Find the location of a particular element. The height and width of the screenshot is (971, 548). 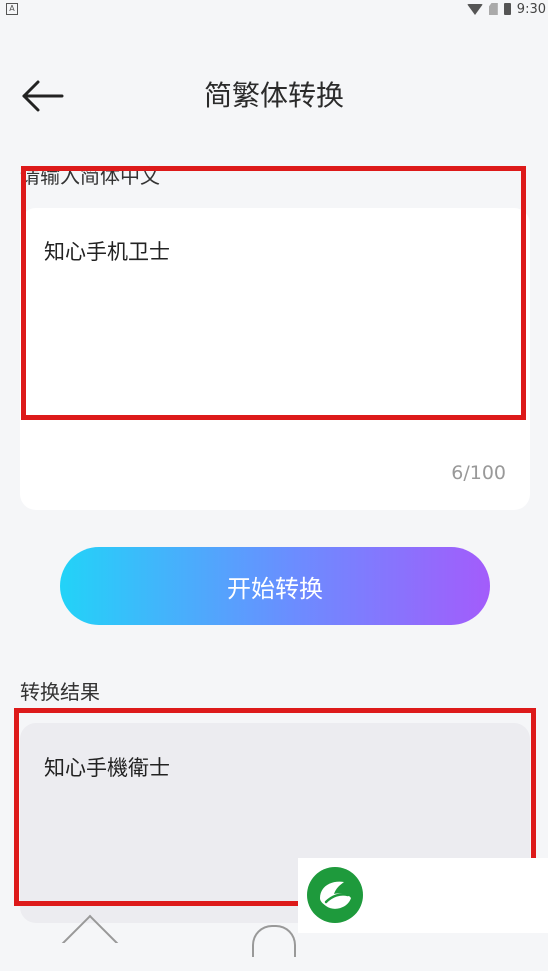

watermark-logo-panel is located at coordinates (423, 895).